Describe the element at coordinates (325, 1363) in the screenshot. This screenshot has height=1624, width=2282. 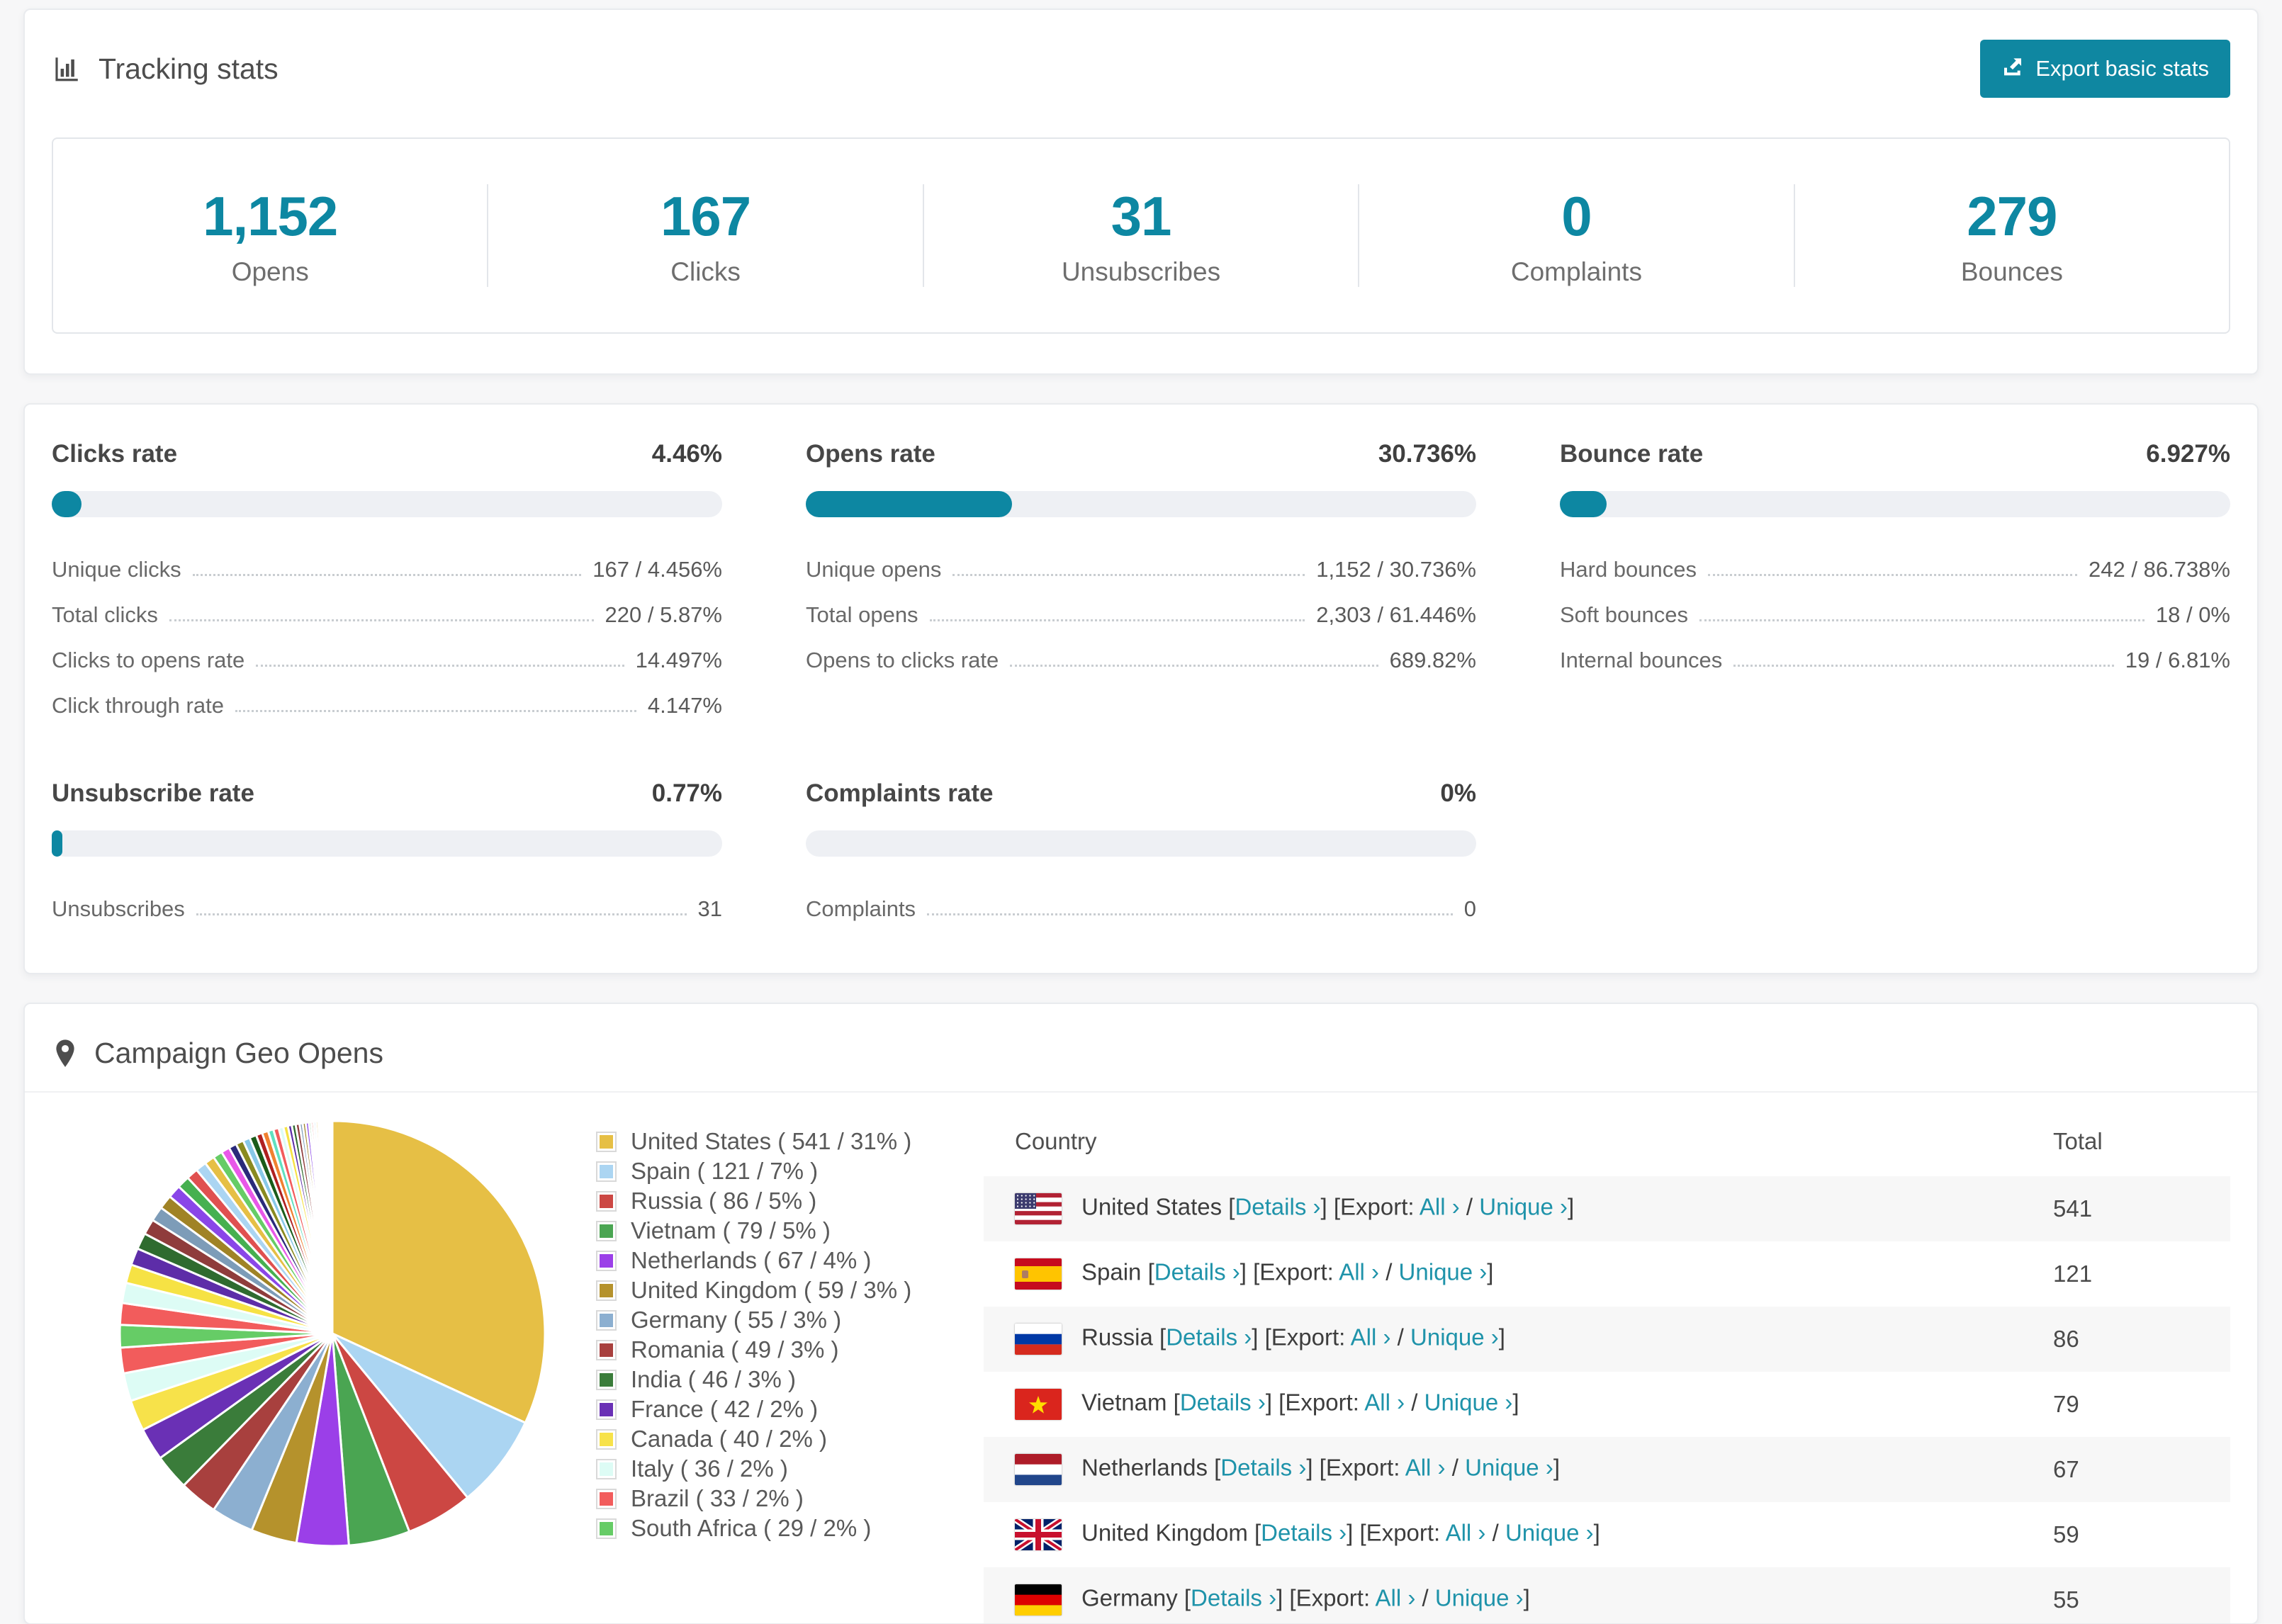
I see `geo-pie-wrap` at that location.